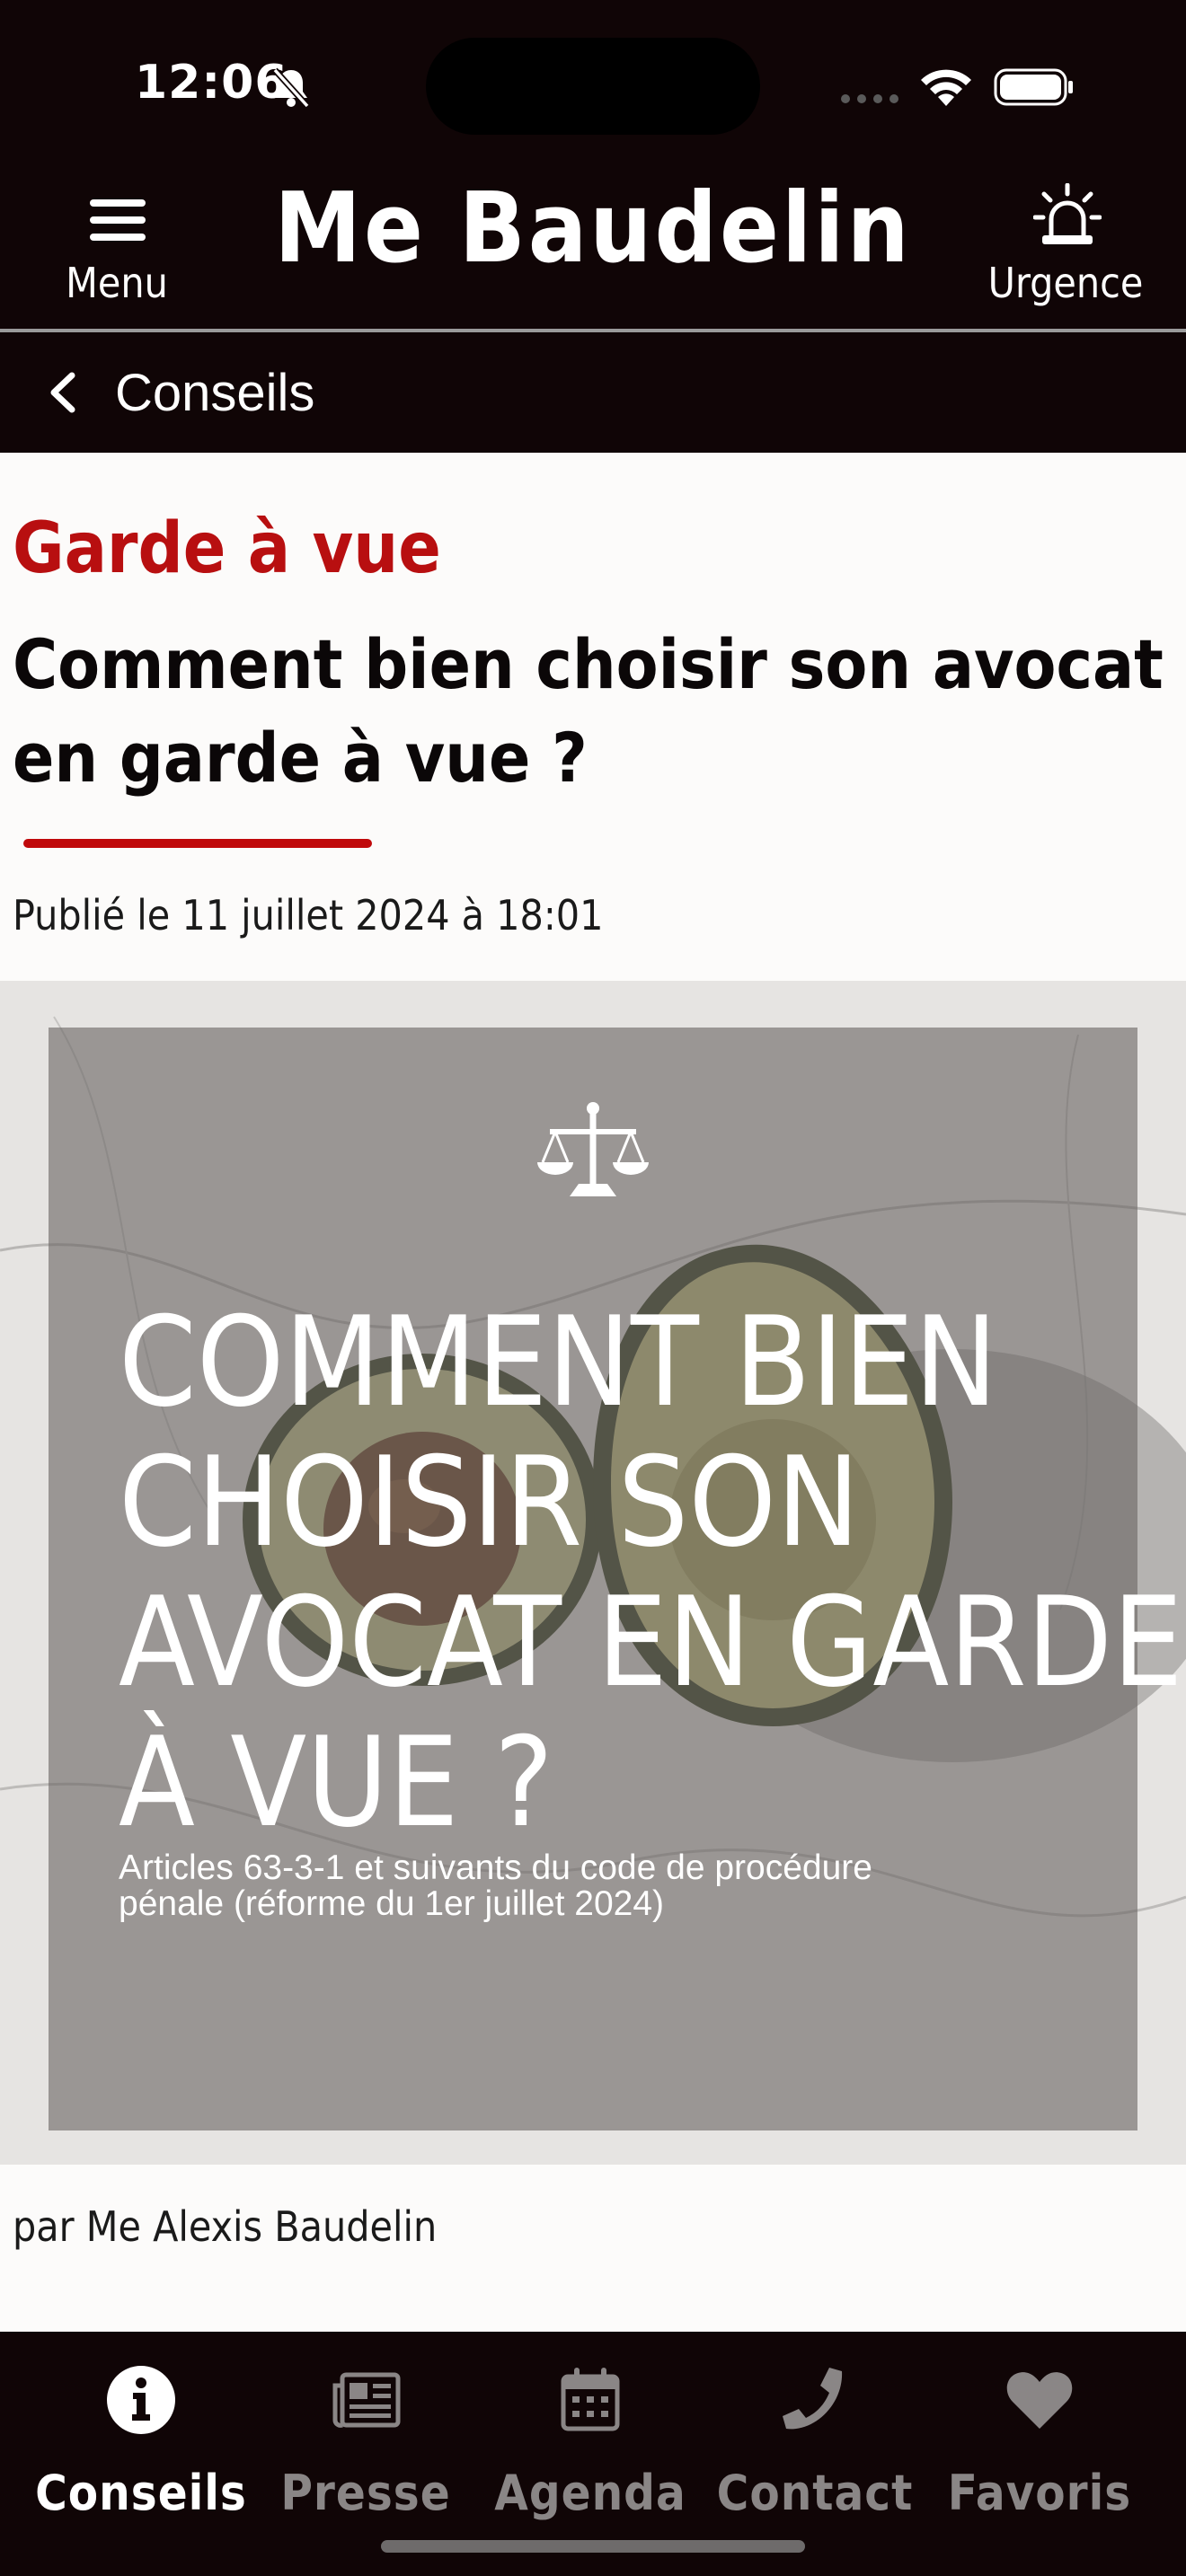  I want to click on published-date: Publié le 11 juillet 2024 à 18:01, so click(308, 915).